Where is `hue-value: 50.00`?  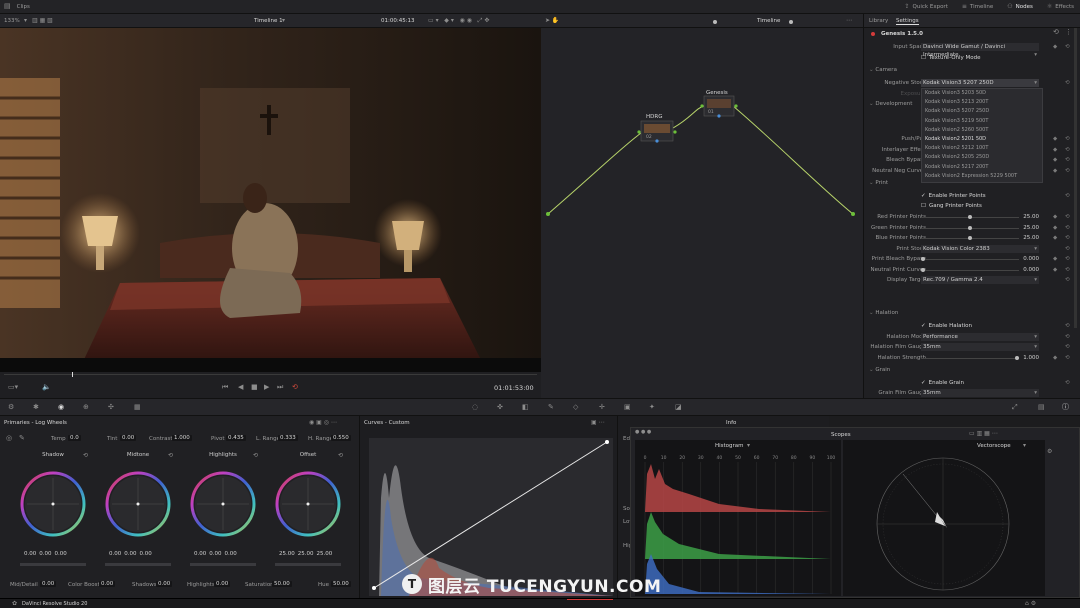 hue-value: 50.00 is located at coordinates (341, 584).